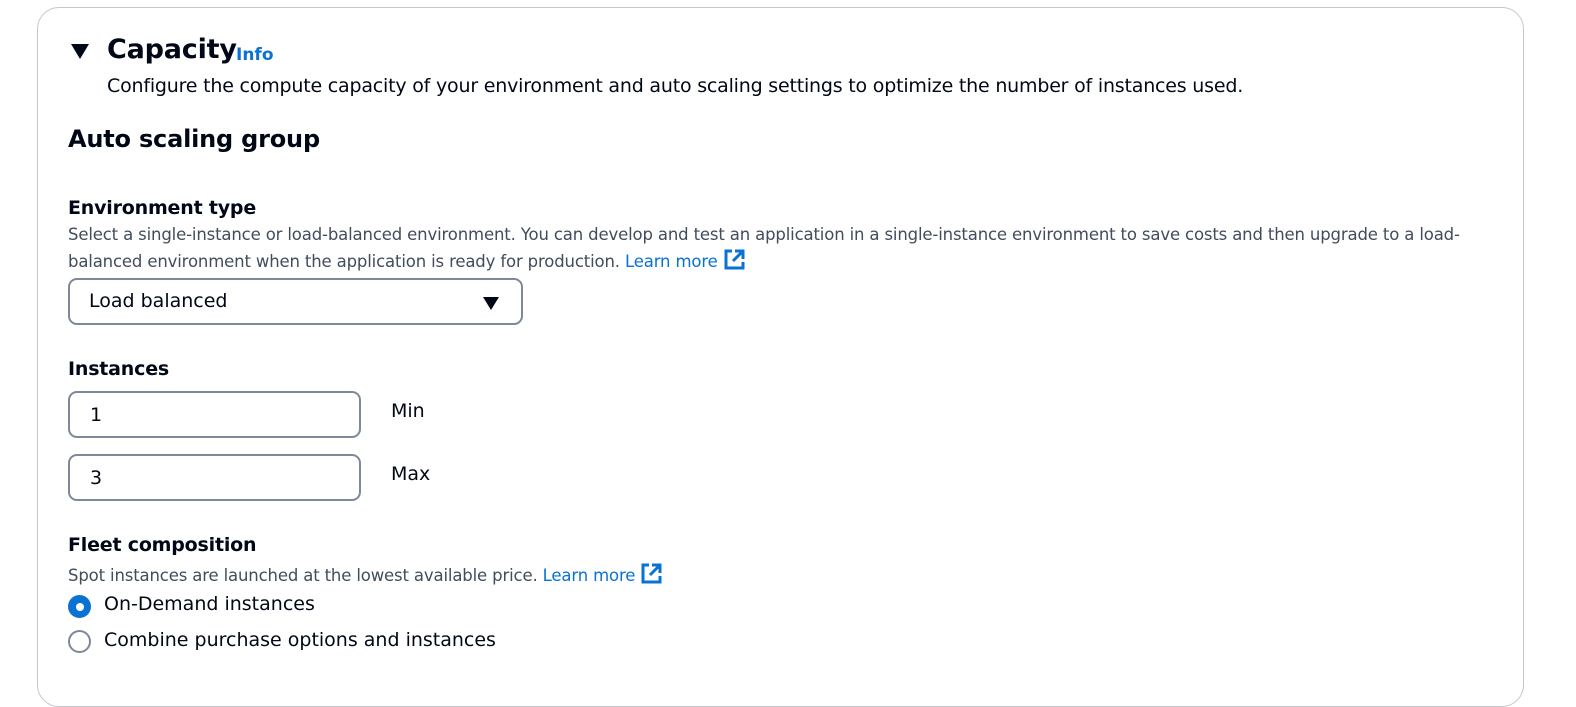 This screenshot has width=1576, height=707. What do you see at coordinates (194, 139) in the screenshot?
I see `auto-scaling-group-heading: Auto scaling group` at bounding box center [194, 139].